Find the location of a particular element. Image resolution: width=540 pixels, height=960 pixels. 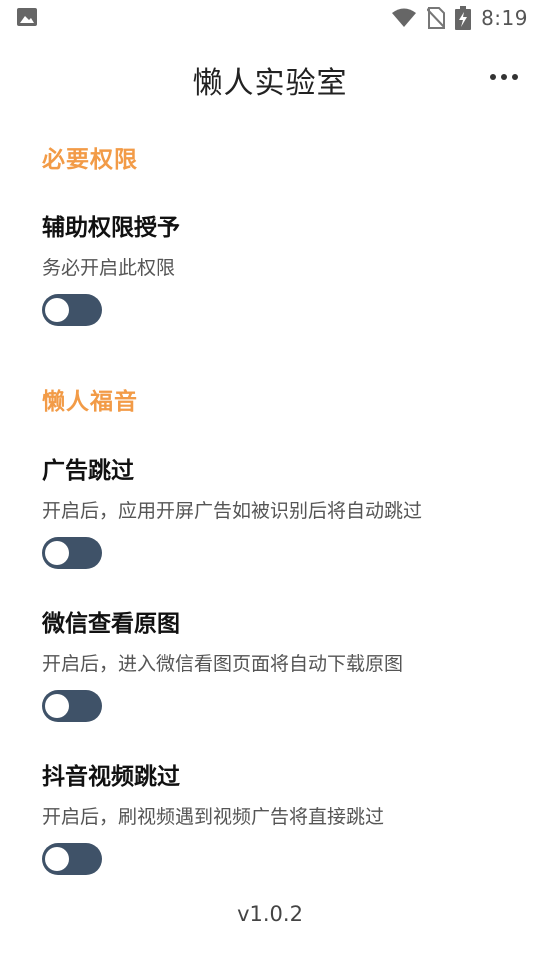

wifi-icon is located at coordinates (404, 17).